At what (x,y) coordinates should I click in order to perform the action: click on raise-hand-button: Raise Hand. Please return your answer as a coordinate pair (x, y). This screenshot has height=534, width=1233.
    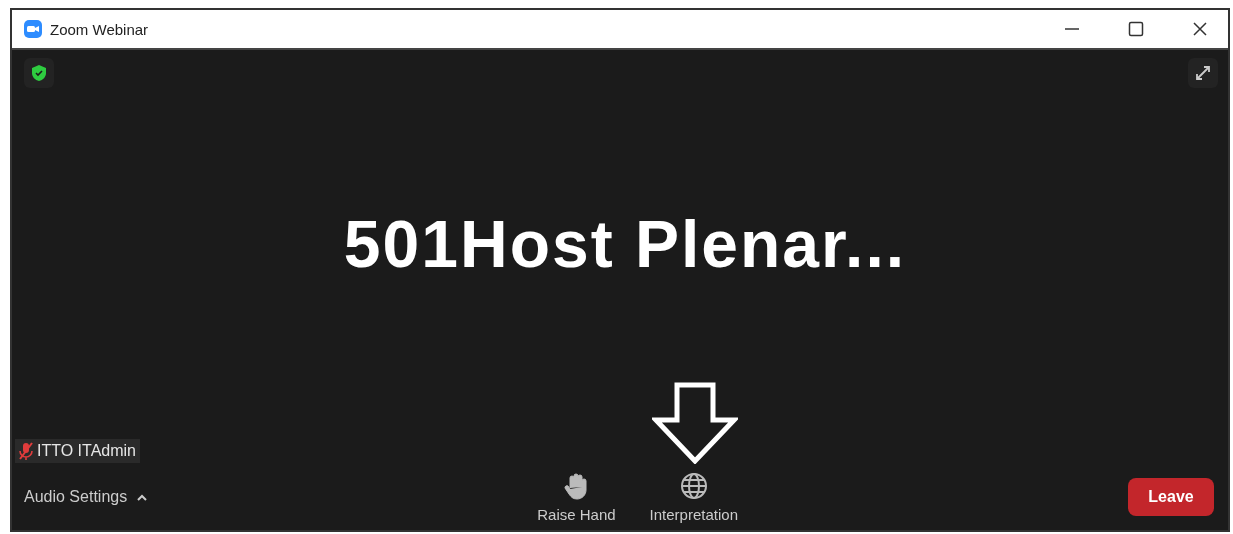
    Looking at the image, I should click on (576, 497).